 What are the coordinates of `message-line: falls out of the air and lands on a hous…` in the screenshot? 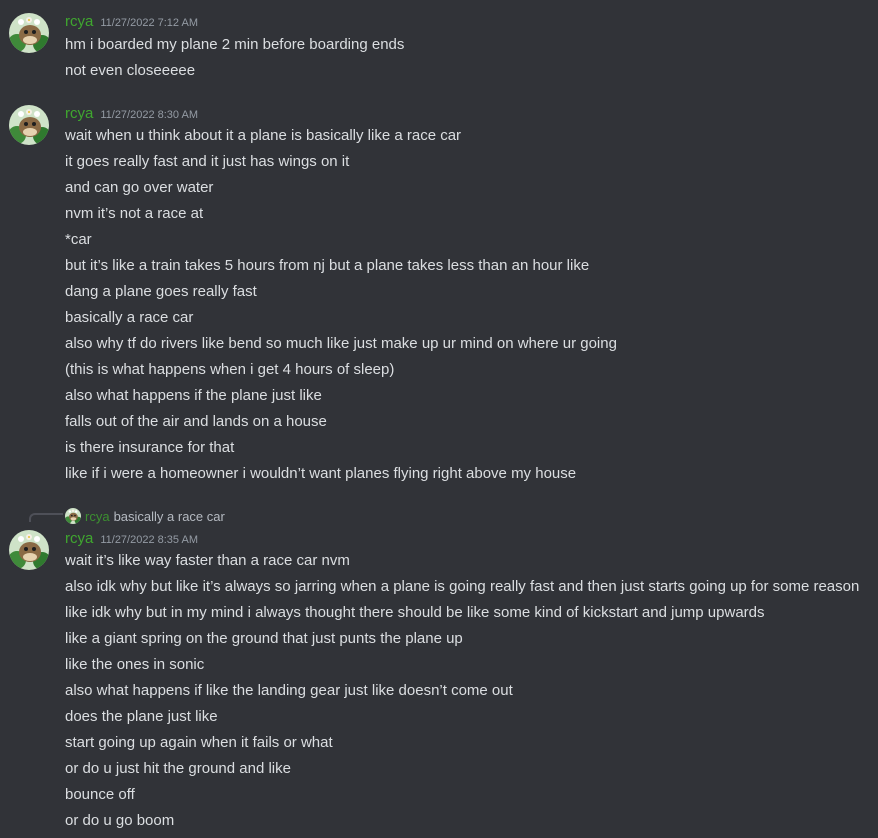 It's located at (196, 421).